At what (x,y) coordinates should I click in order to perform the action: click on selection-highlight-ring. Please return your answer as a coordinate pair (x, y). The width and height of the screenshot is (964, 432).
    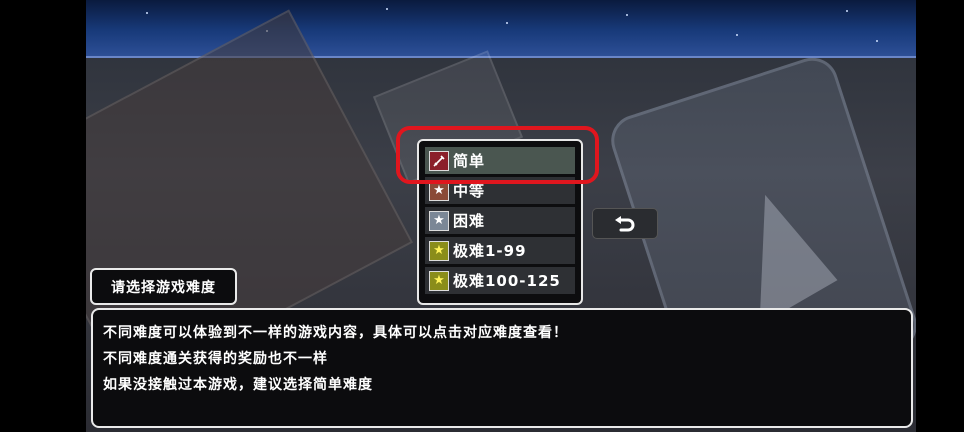
    Looking at the image, I should click on (497, 155).